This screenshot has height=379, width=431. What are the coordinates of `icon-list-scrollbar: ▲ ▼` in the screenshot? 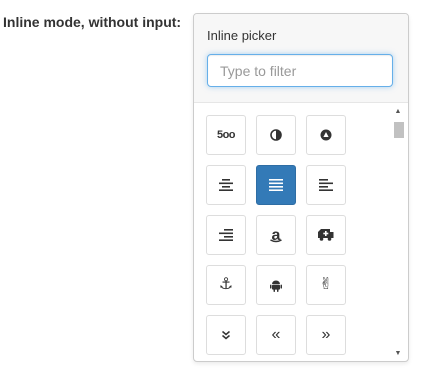 It's located at (398, 233).